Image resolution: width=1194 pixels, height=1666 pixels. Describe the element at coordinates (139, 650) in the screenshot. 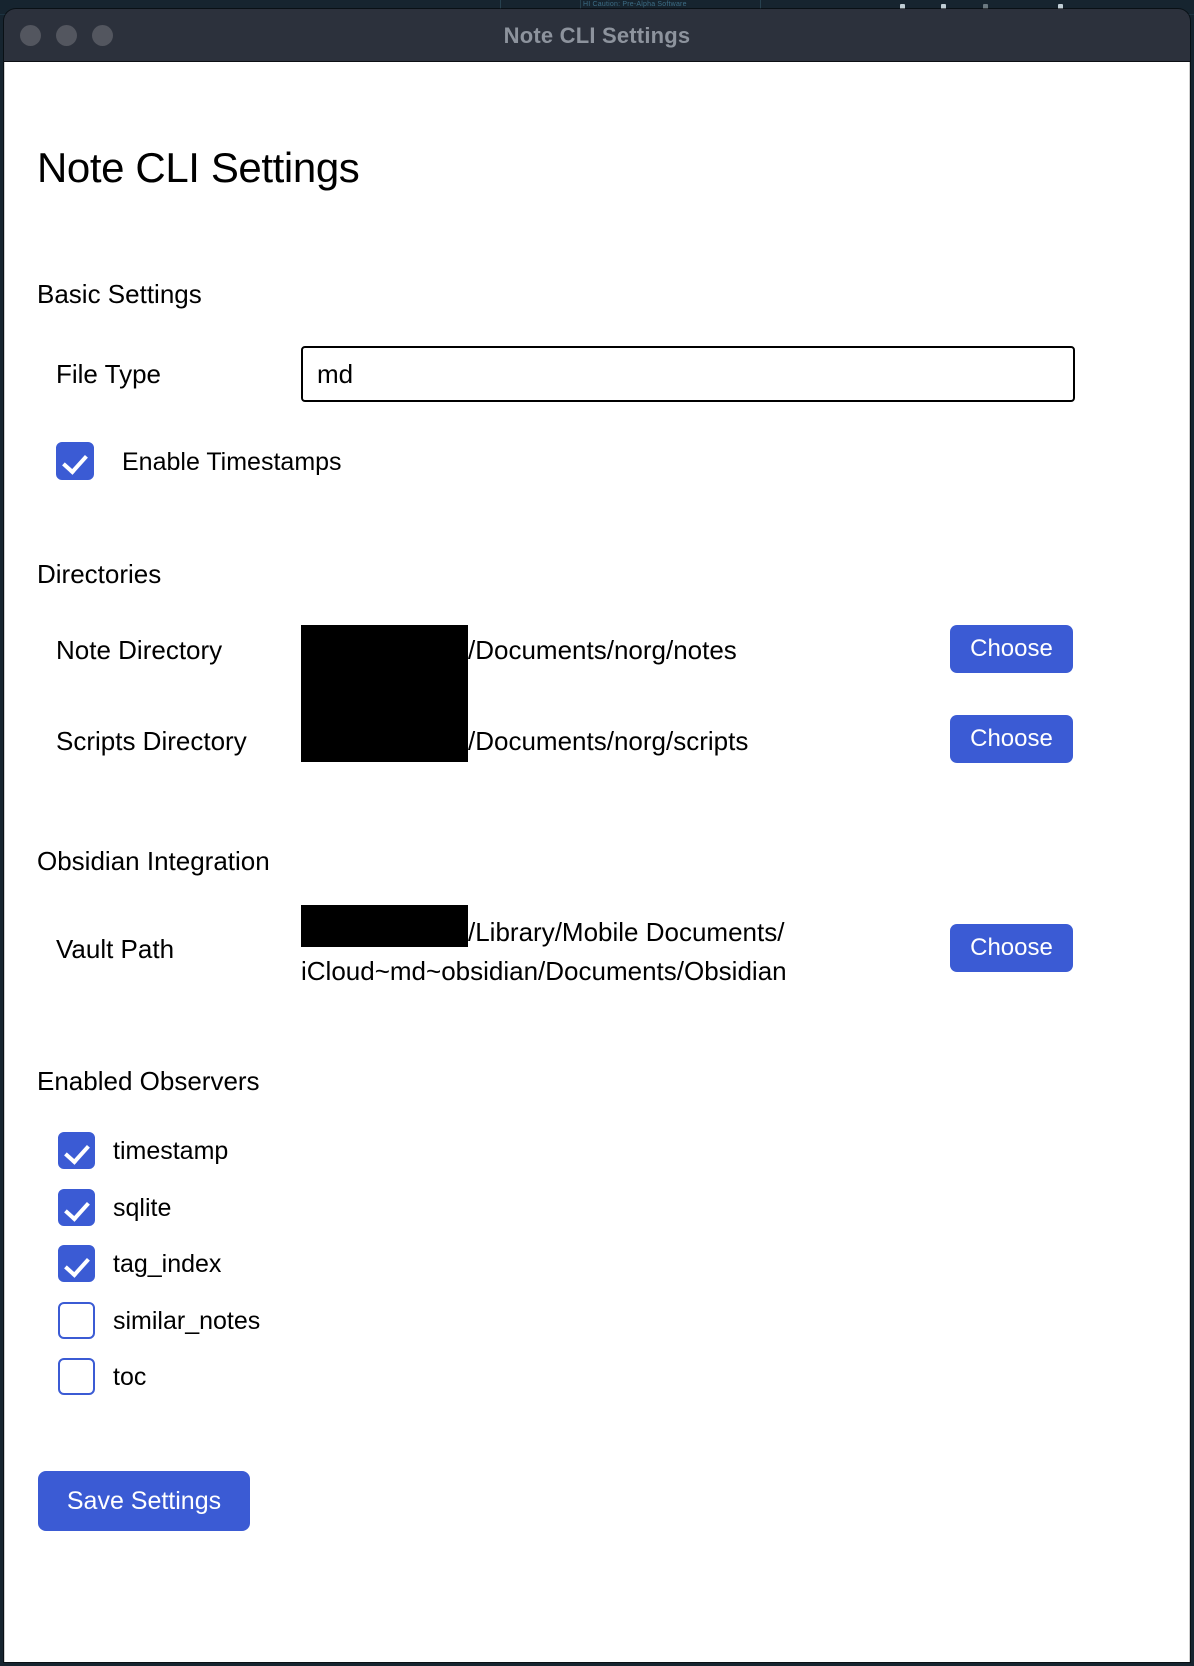

I see `note-directory-label: Note Directory` at that location.